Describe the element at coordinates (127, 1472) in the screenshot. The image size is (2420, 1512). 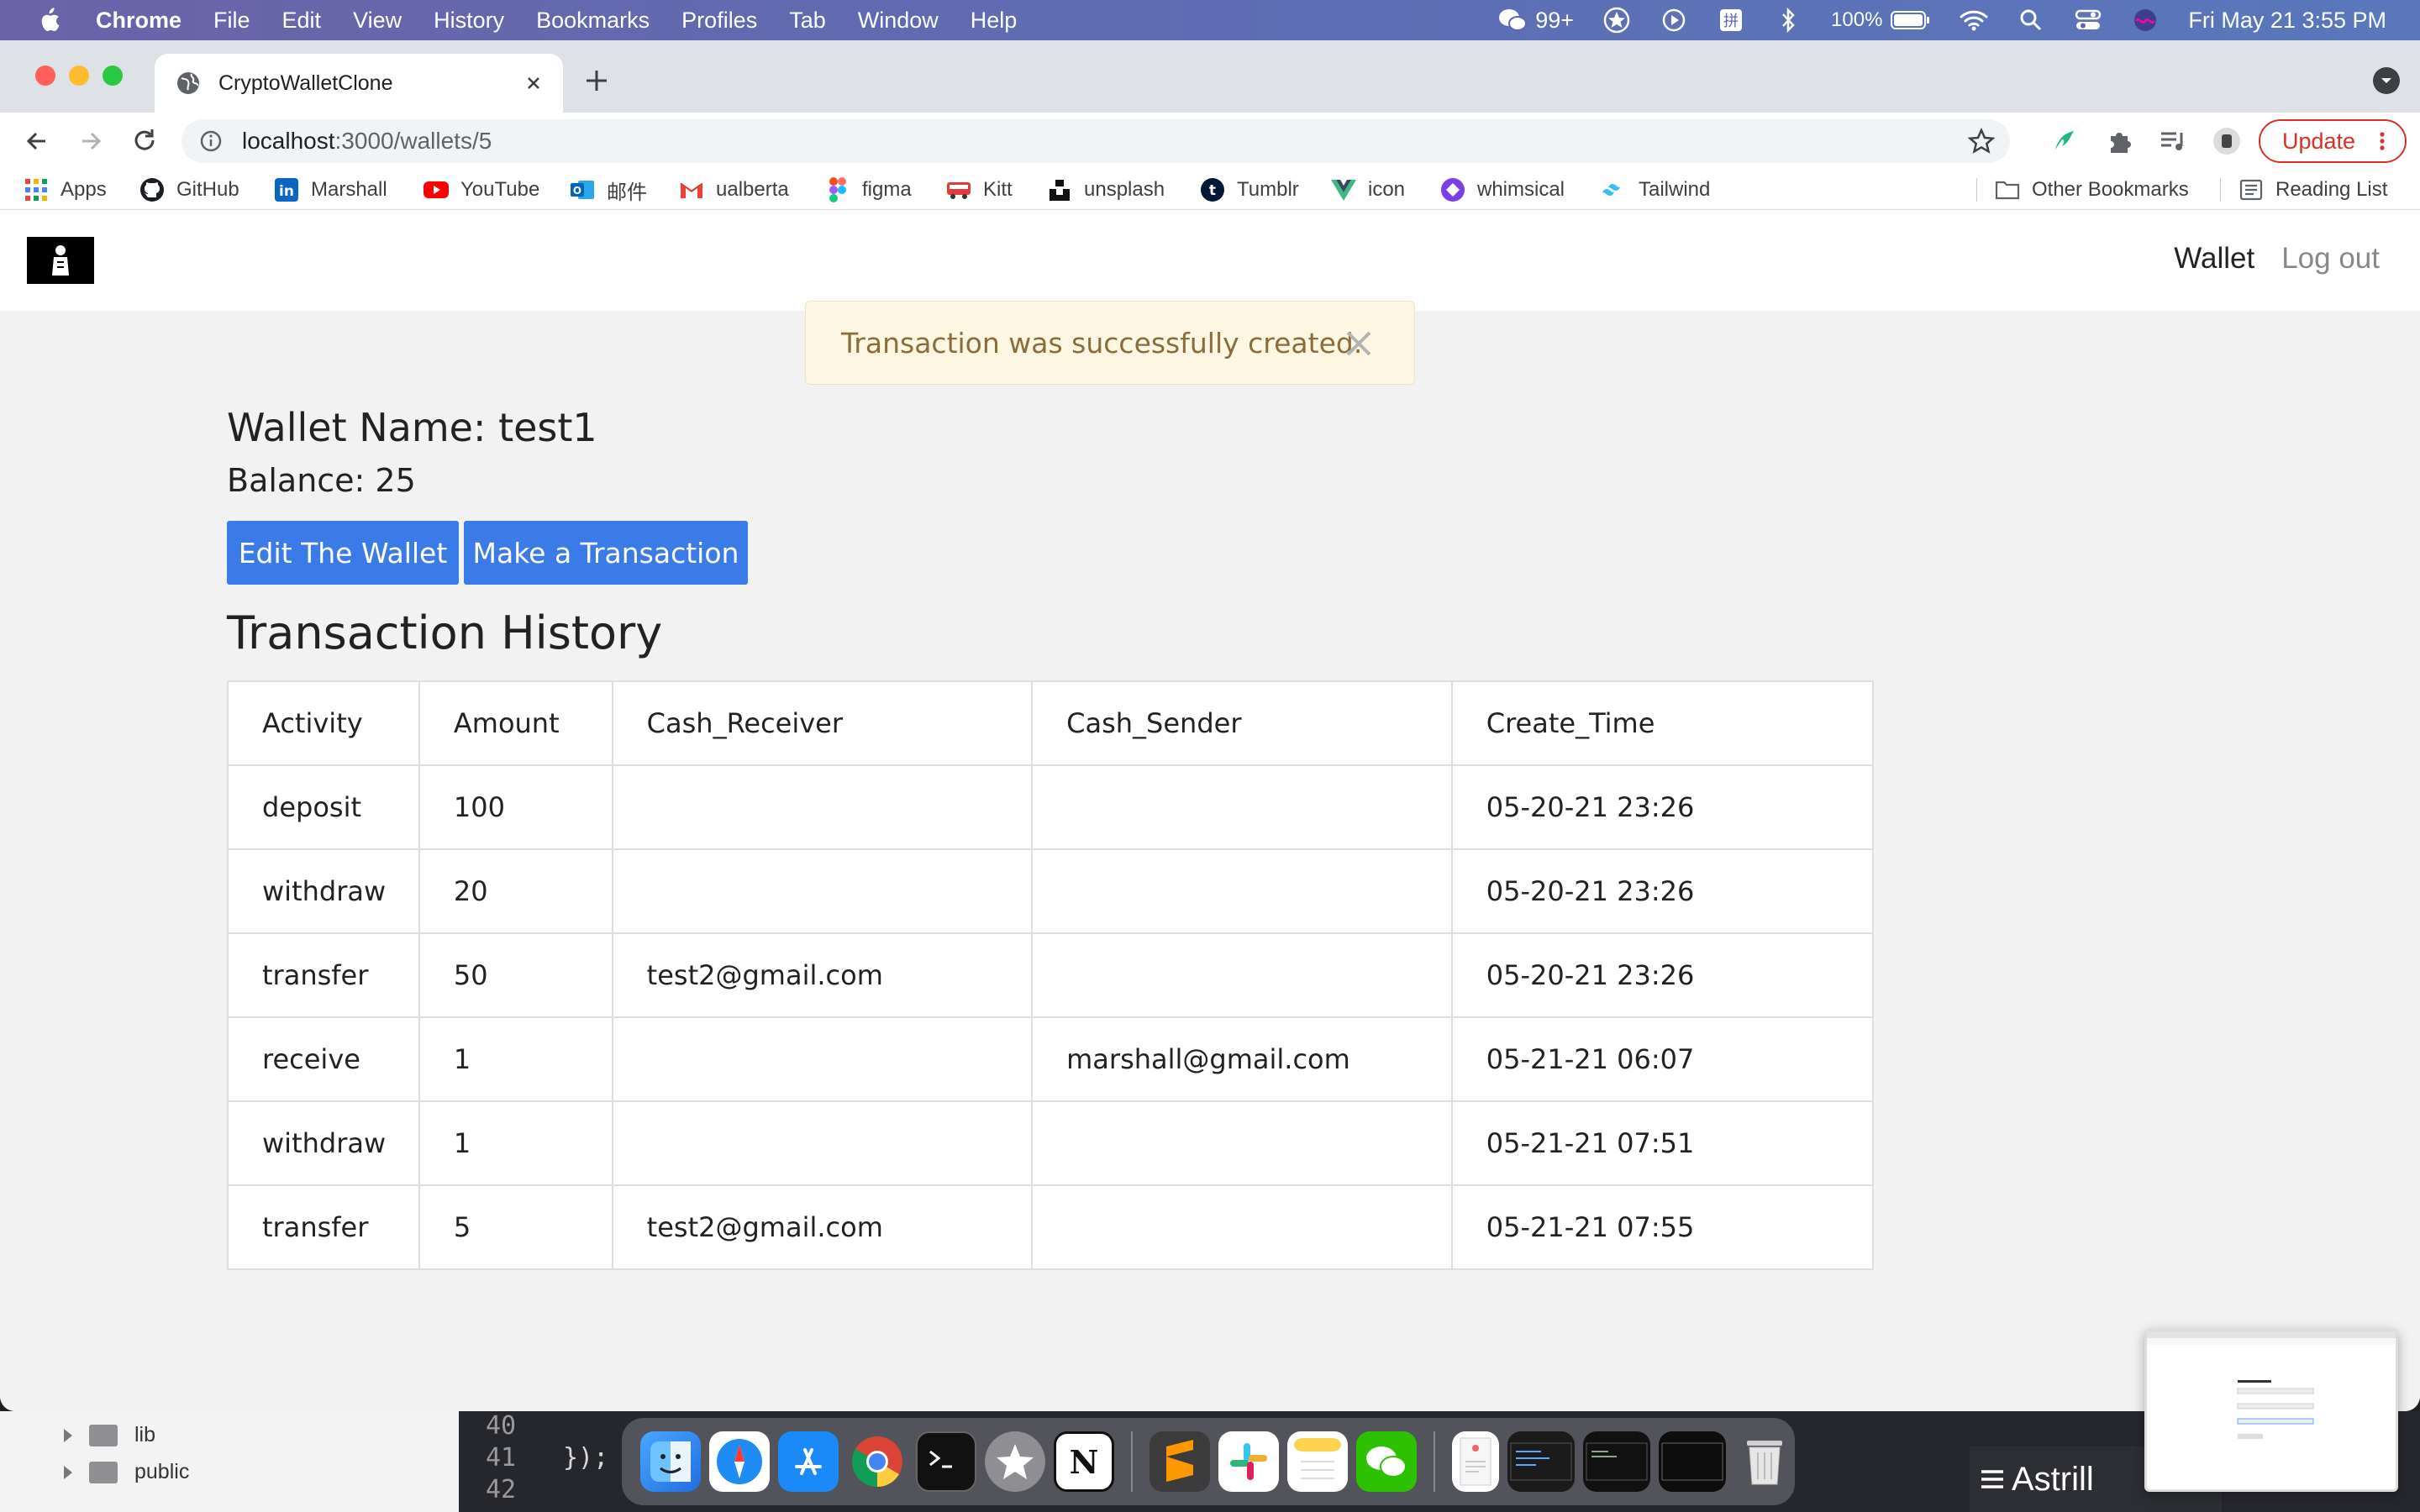
I see `tree-item-public: public` at that location.